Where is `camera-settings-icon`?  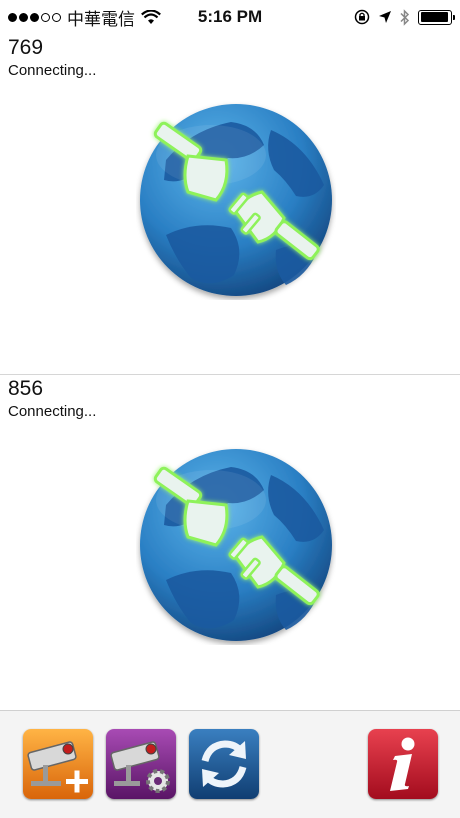 camera-settings-icon is located at coordinates (141, 764).